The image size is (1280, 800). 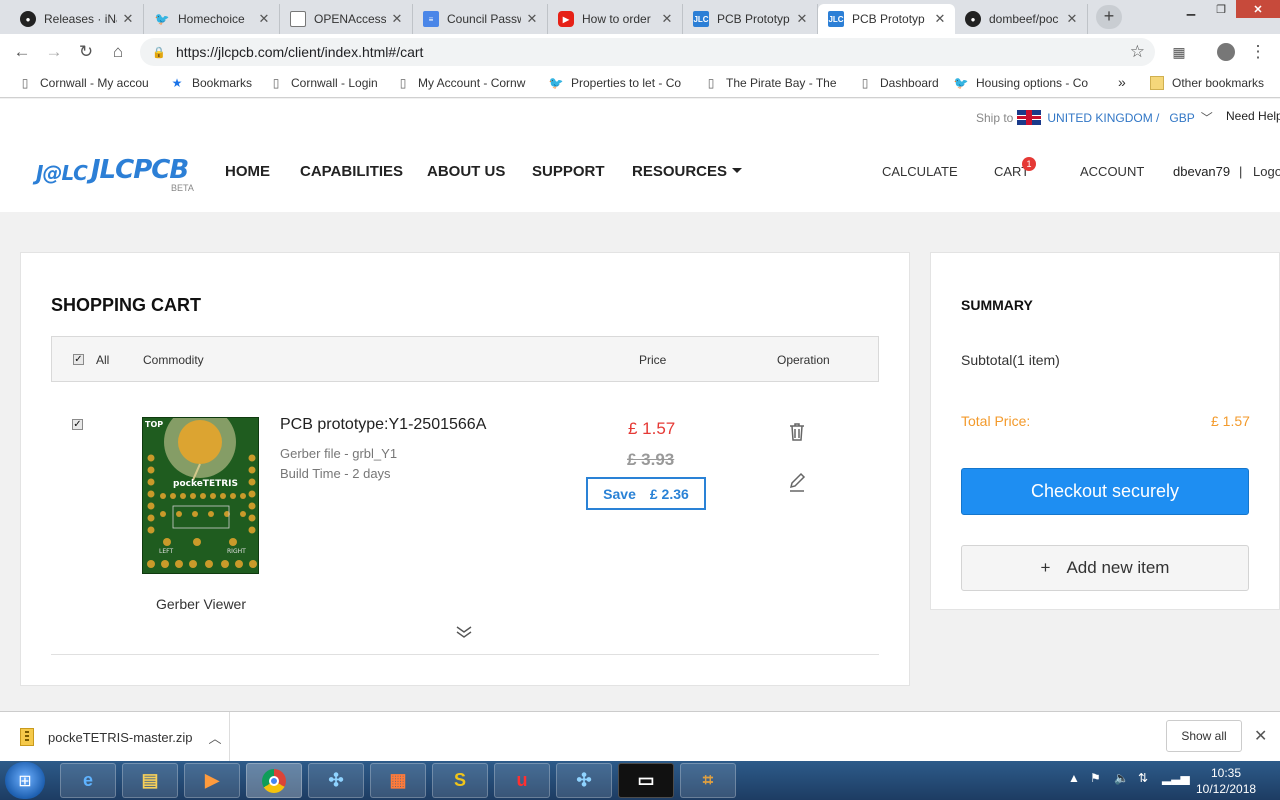 I want to click on s-app-icon: S, so click(x=460, y=780).